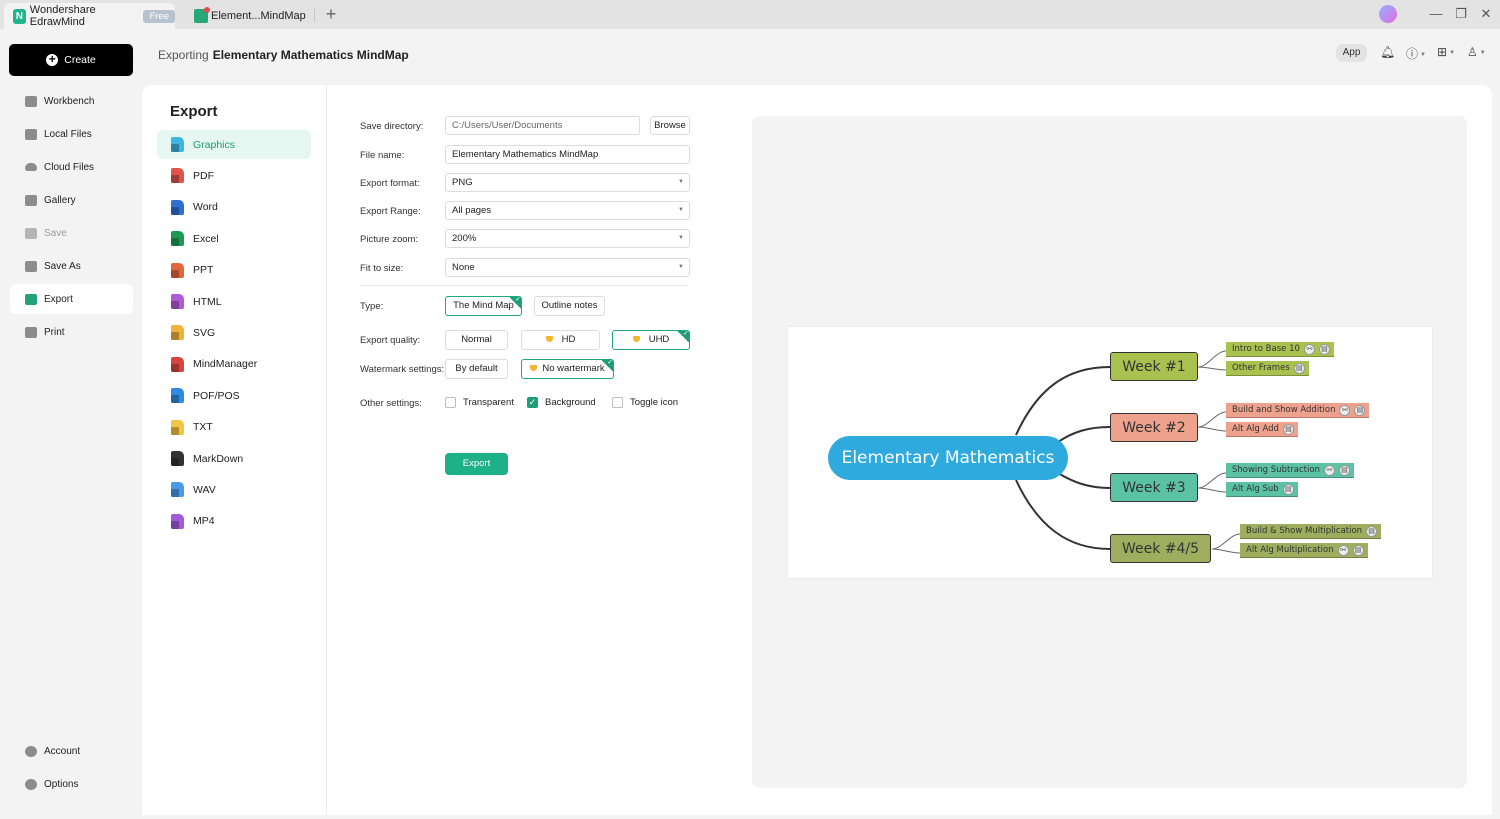 Image resolution: width=1500 pixels, height=819 pixels. What do you see at coordinates (71, 233) in the screenshot?
I see `sidebar-item-save: Save` at bounding box center [71, 233].